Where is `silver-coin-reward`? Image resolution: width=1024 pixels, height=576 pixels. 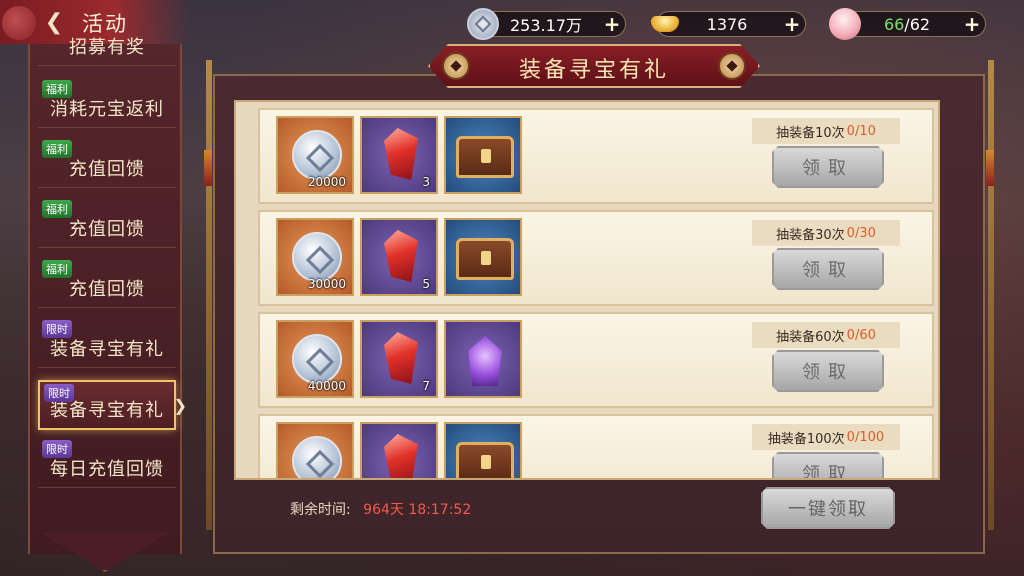
silver-coin-reward is located at coordinates (315, 450).